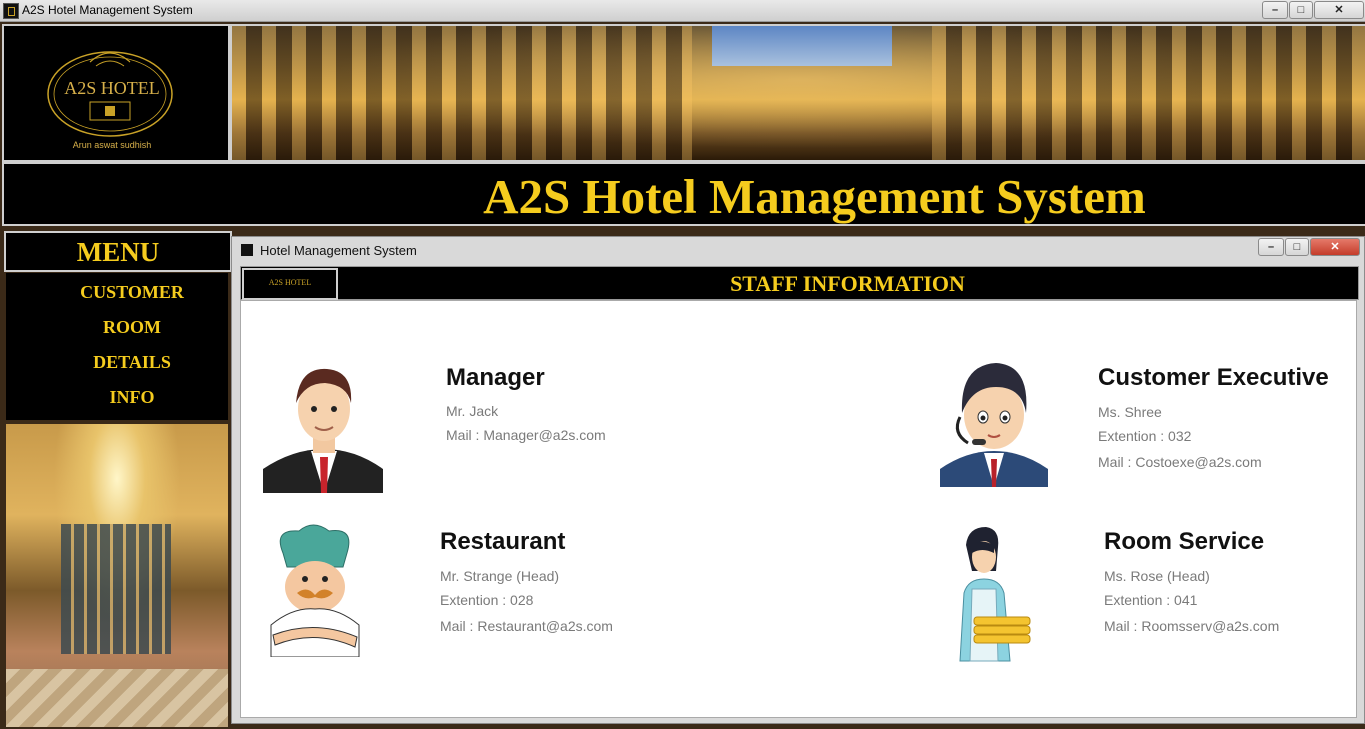 The height and width of the screenshot is (729, 1365). Describe the element at coordinates (117, 397) in the screenshot. I see `menu-item-info: INFO` at that location.